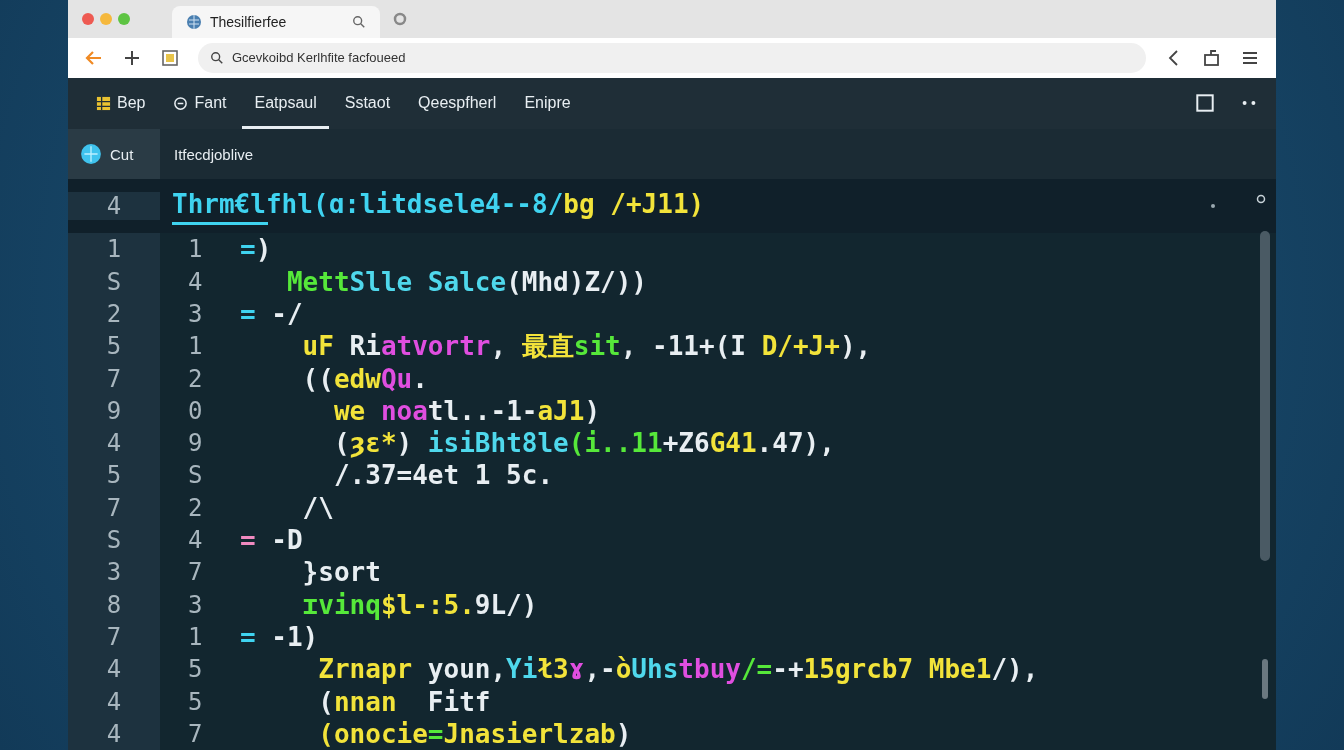 The image size is (1344, 750). What do you see at coordinates (213, 154) in the screenshot?
I see `document-title: Itfecdjoblive` at bounding box center [213, 154].